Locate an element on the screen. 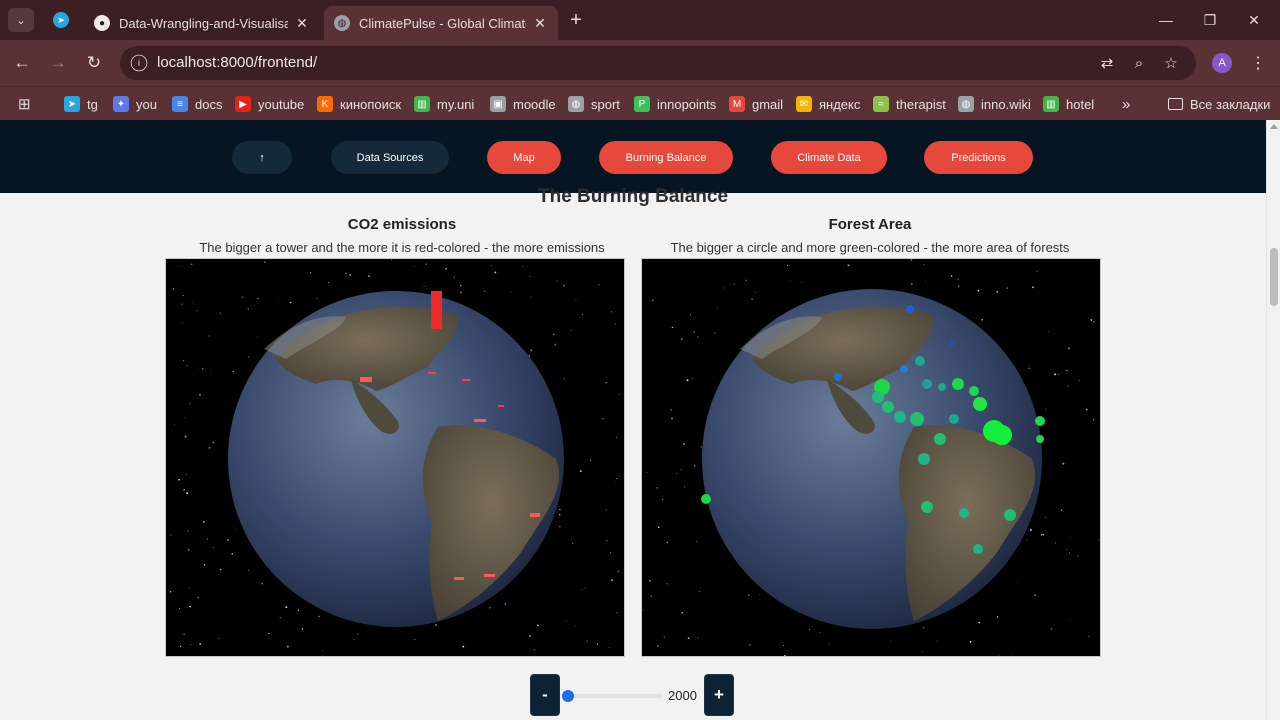 The height and width of the screenshot is (720, 1280). bookmark-my-uni: ▥ my.uni is located at coordinates (444, 104).